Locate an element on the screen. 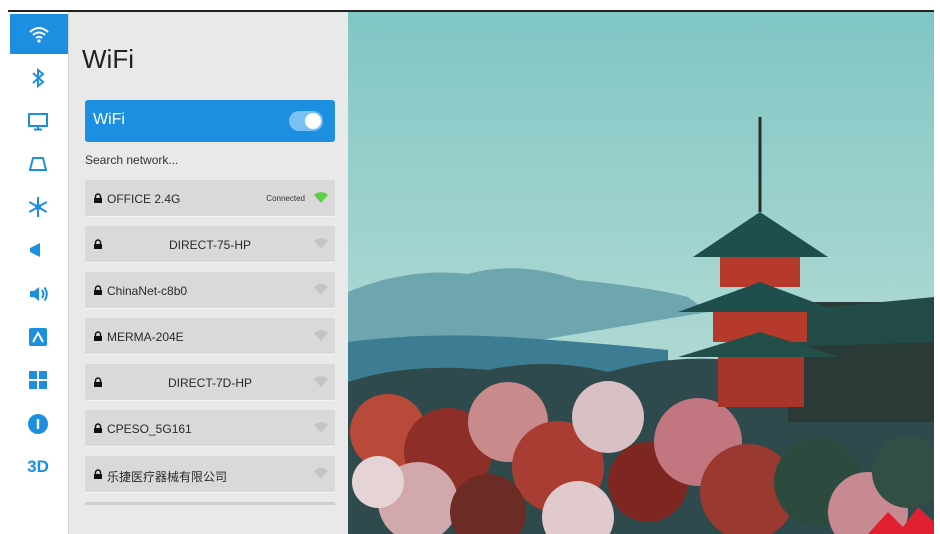  rail-announce is located at coordinates (38, 250).